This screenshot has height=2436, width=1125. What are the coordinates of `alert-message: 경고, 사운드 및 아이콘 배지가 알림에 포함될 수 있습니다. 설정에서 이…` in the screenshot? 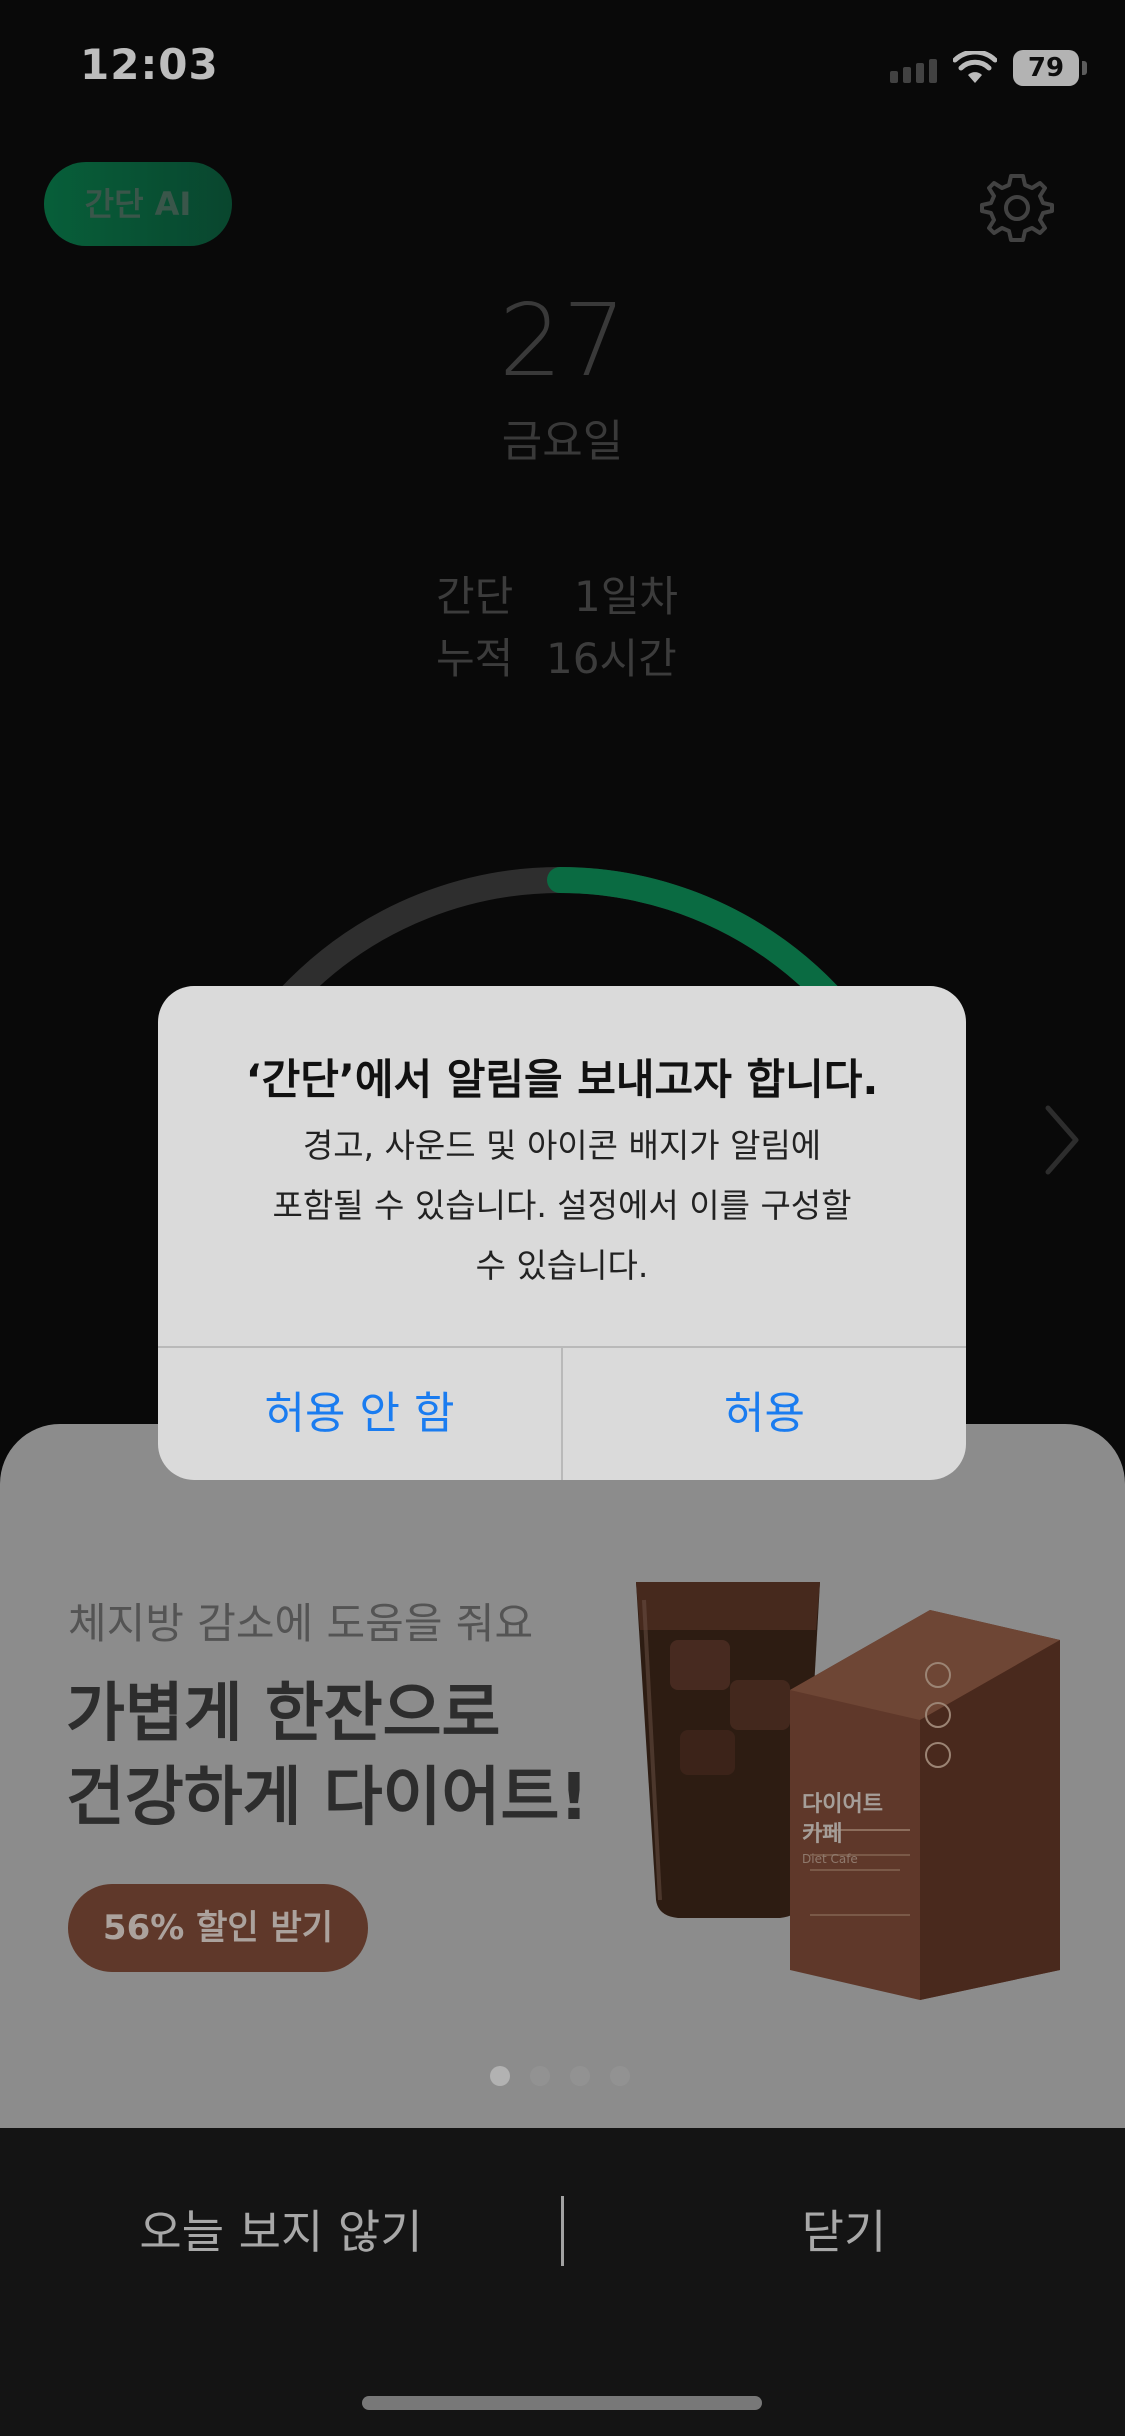 It's located at (562, 1206).